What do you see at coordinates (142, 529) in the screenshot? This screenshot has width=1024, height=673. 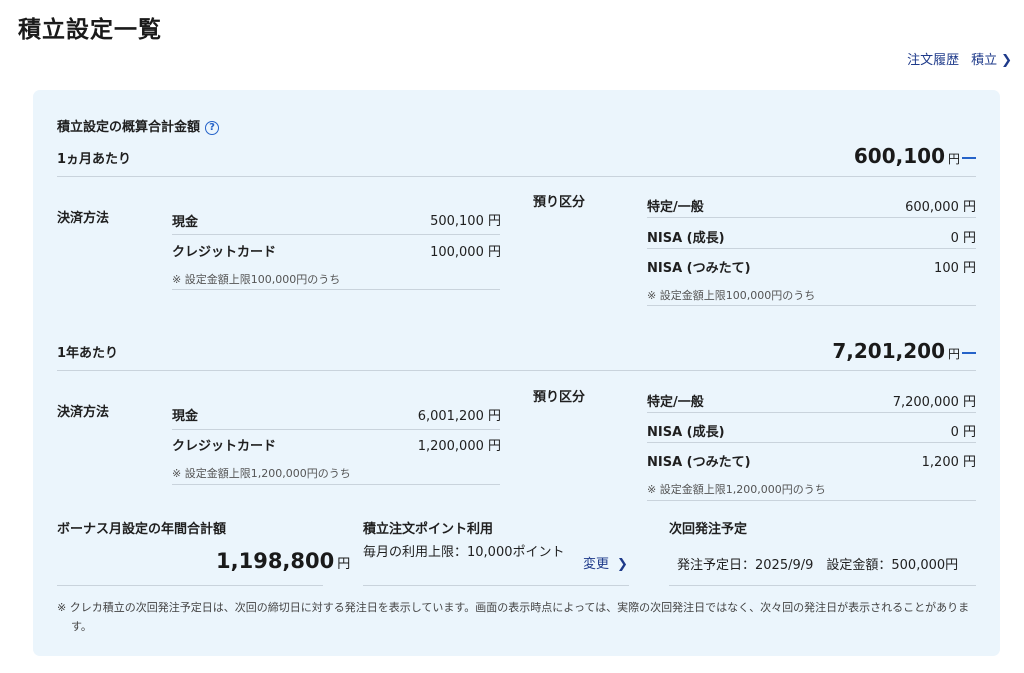 I see `bonus-title: ボーナス月設定の年間合計額` at bounding box center [142, 529].